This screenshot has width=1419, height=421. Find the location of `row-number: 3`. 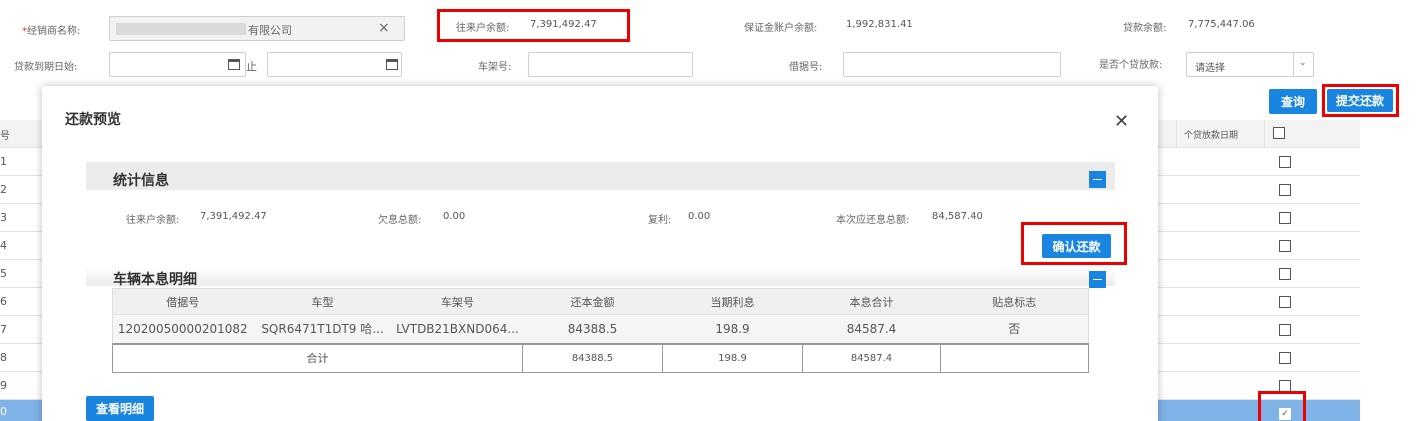

row-number: 3 is located at coordinates (3, 217).